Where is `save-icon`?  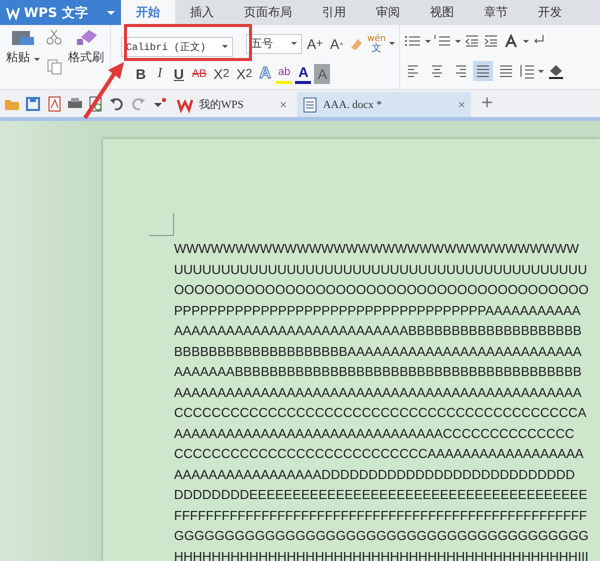 save-icon is located at coordinates (33, 104).